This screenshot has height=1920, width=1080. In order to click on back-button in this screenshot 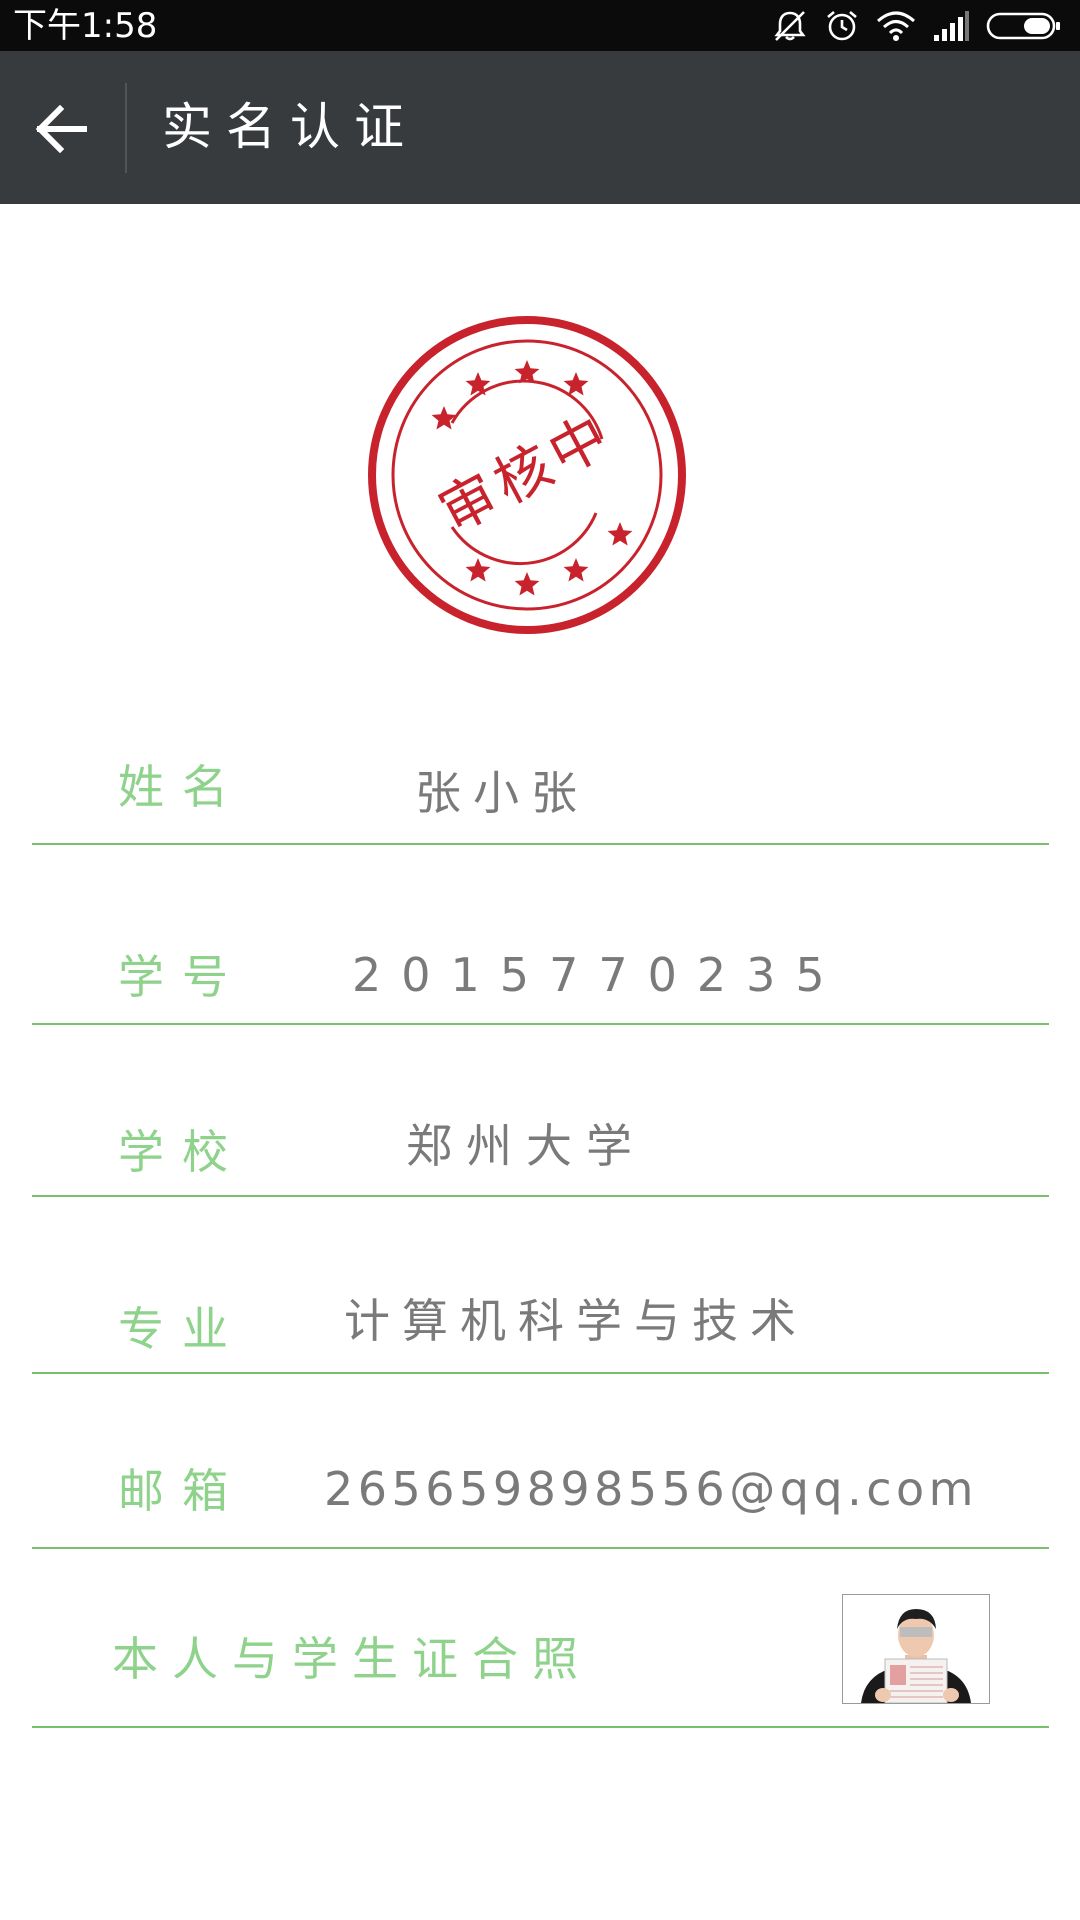, I will do `click(62, 129)`.